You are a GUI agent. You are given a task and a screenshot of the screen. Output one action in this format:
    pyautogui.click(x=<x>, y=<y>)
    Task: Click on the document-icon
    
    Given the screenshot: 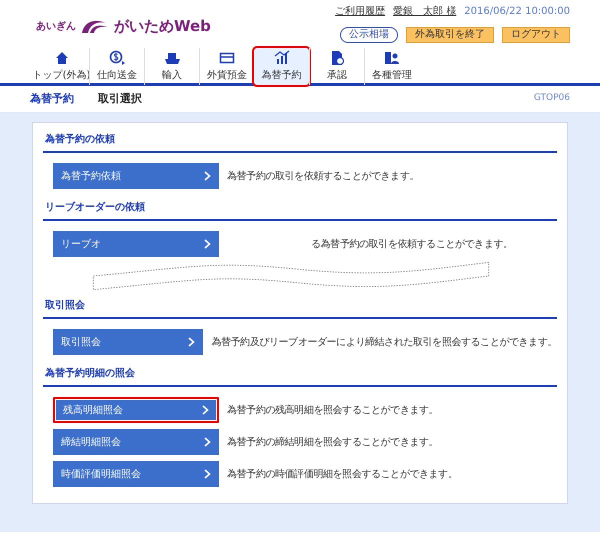 What is the action you would take?
    pyautogui.click(x=337, y=58)
    